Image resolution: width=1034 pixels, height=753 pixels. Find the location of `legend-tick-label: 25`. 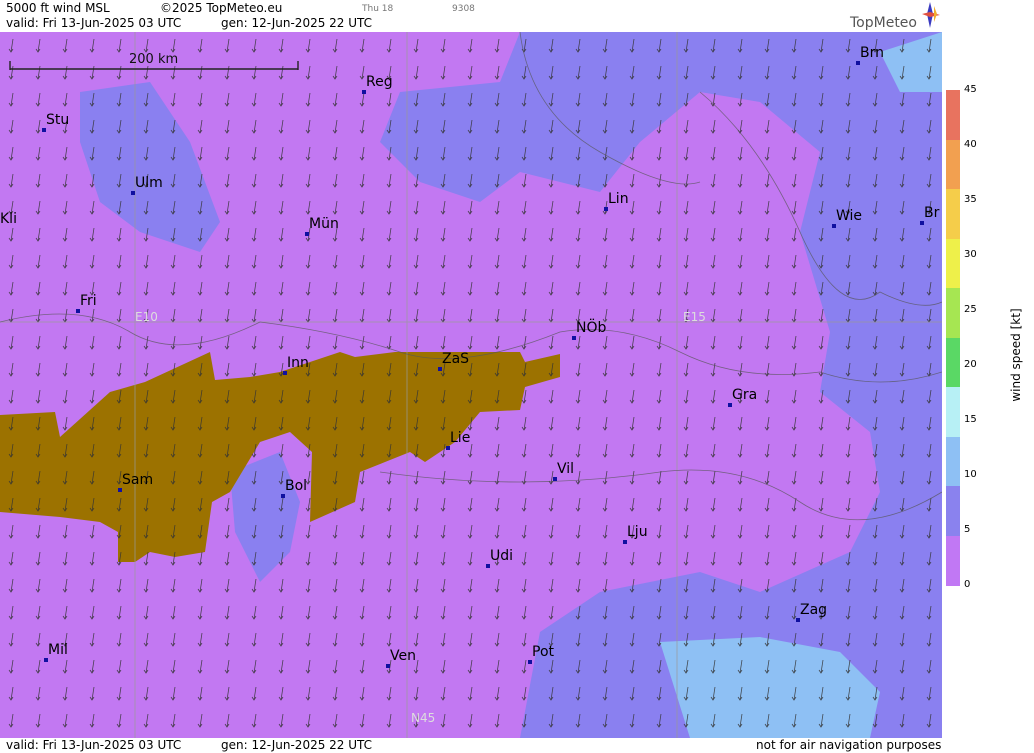

legend-tick-label: 25 is located at coordinates (970, 309).